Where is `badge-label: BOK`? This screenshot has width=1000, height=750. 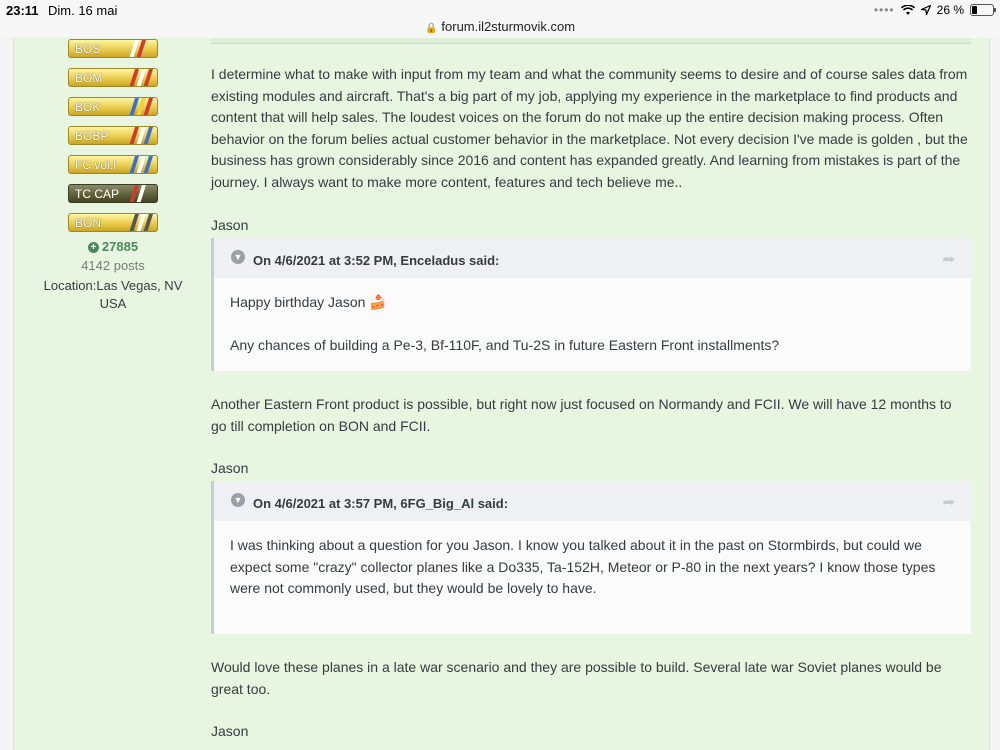
badge-label: BOK is located at coordinates (88, 107).